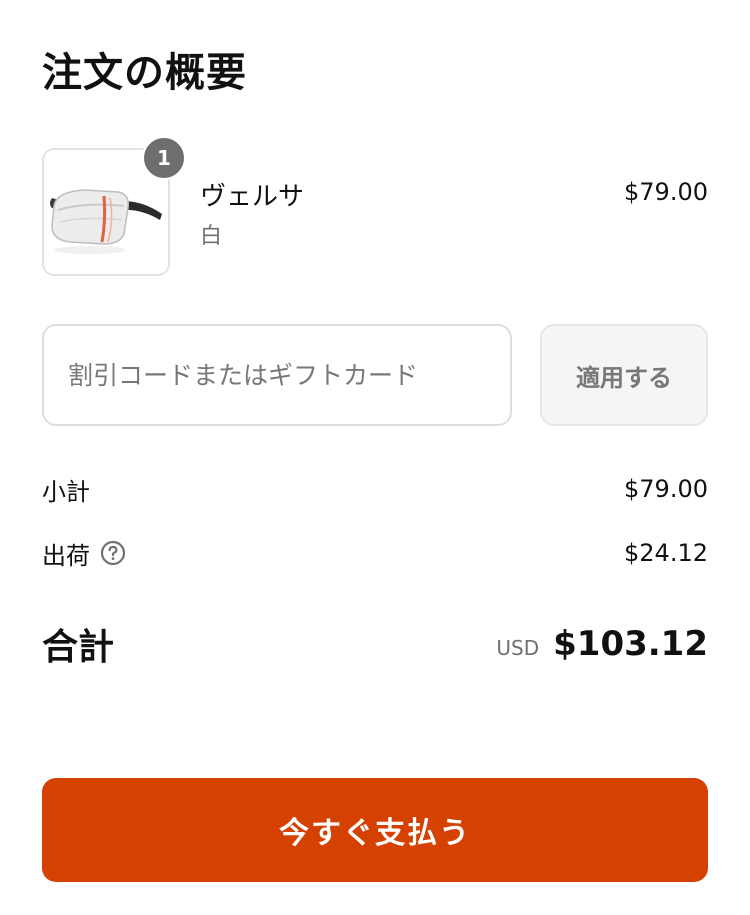 This screenshot has height=915, width=750. I want to click on discount-code-input, so click(277, 375).